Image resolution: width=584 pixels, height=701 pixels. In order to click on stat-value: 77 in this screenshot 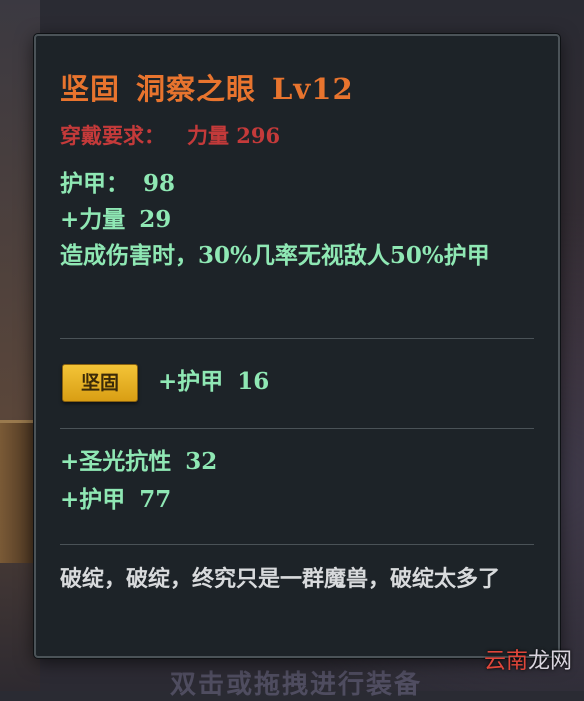, I will do `click(155, 499)`.